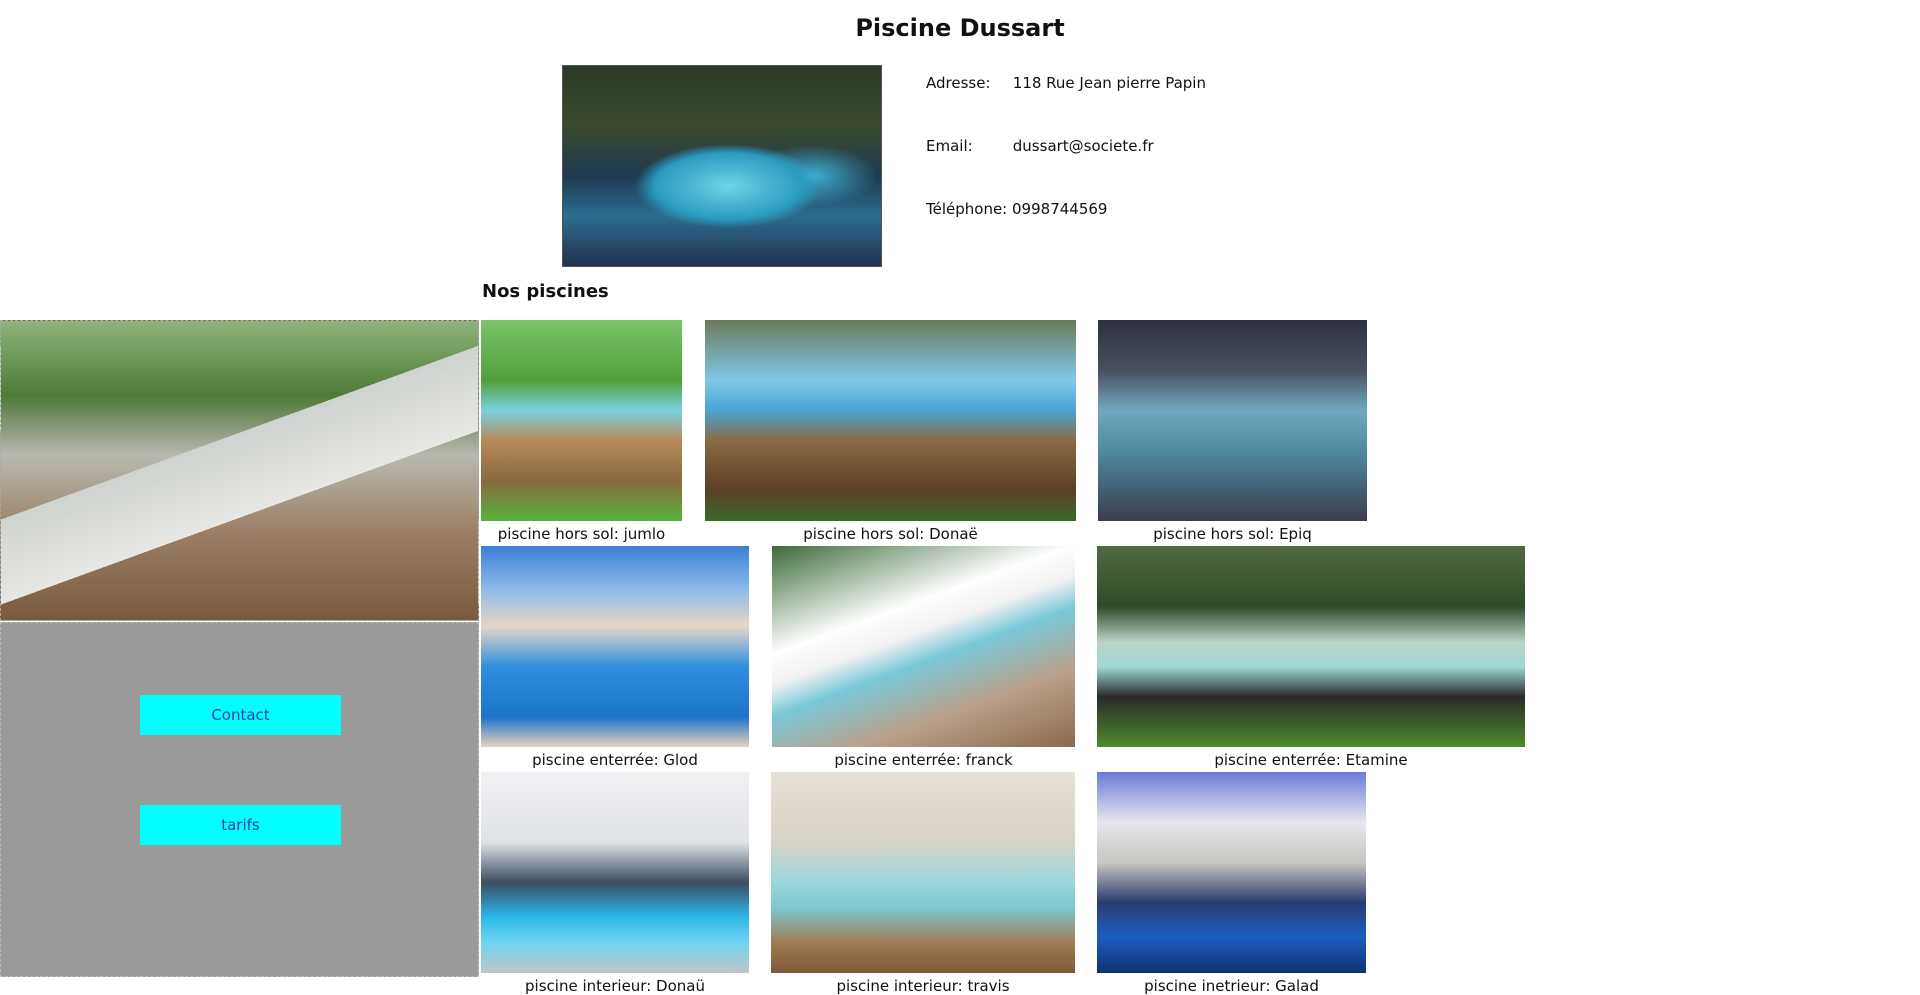  Describe the element at coordinates (581, 534) in the screenshot. I see `pool-caption: piscine hors sol: jumlo` at that location.